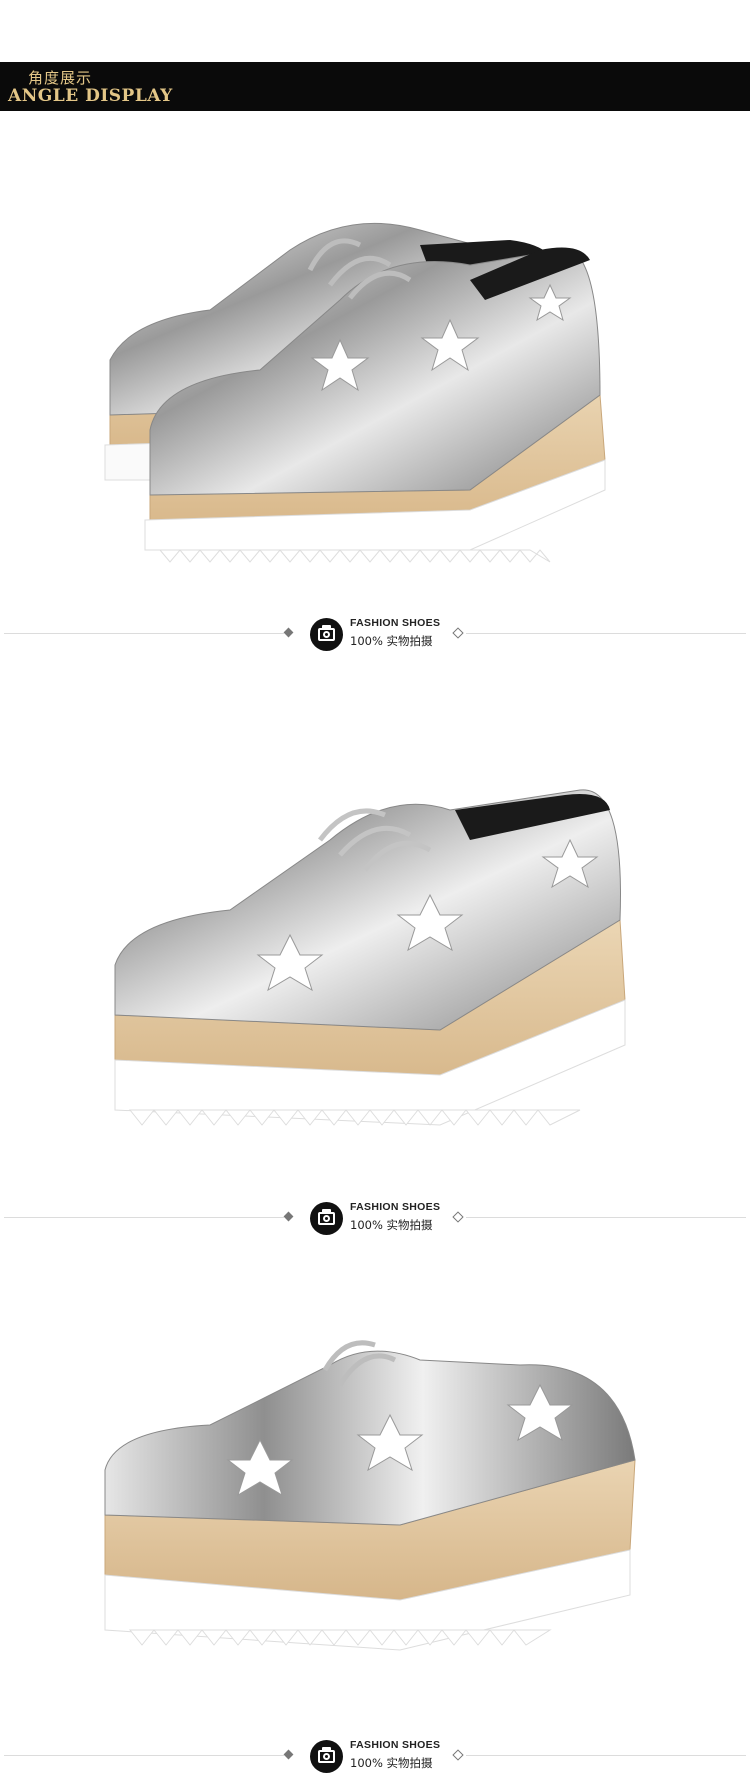 The height and width of the screenshot is (1783, 750). Describe the element at coordinates (375, 633) in the screenshot. I see `photo-divider-1: FASHION SHOES 100% 实物拍摄` at that location.